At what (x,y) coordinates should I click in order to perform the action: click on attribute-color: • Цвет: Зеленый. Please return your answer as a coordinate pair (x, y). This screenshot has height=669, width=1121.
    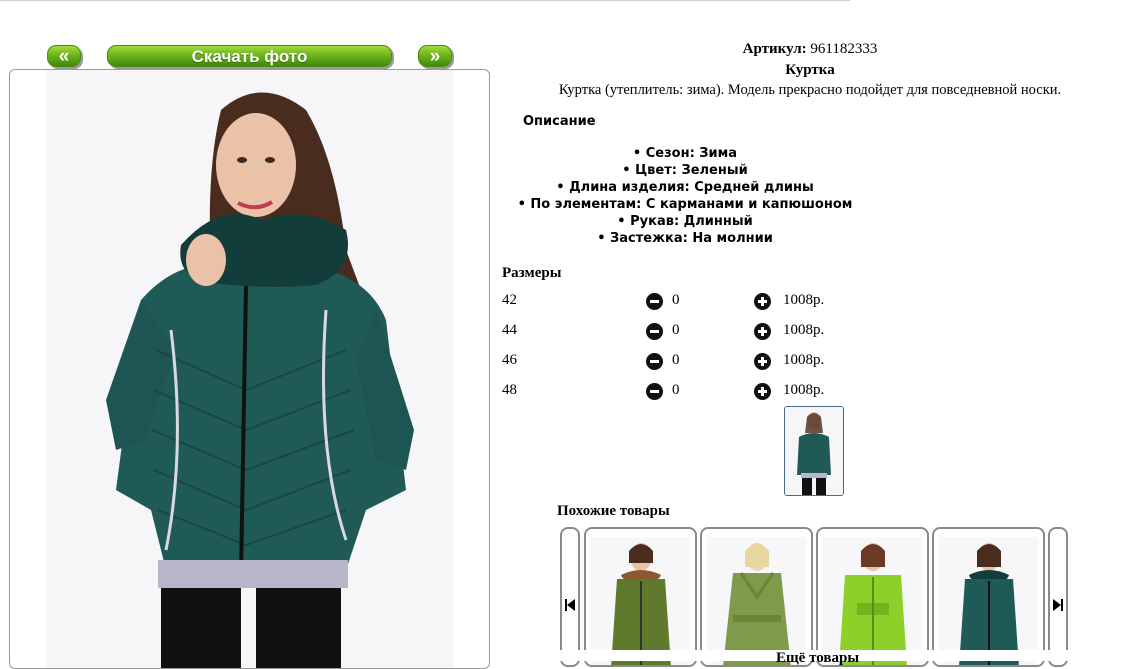
    Looking at the image, I should click on (685, 170).